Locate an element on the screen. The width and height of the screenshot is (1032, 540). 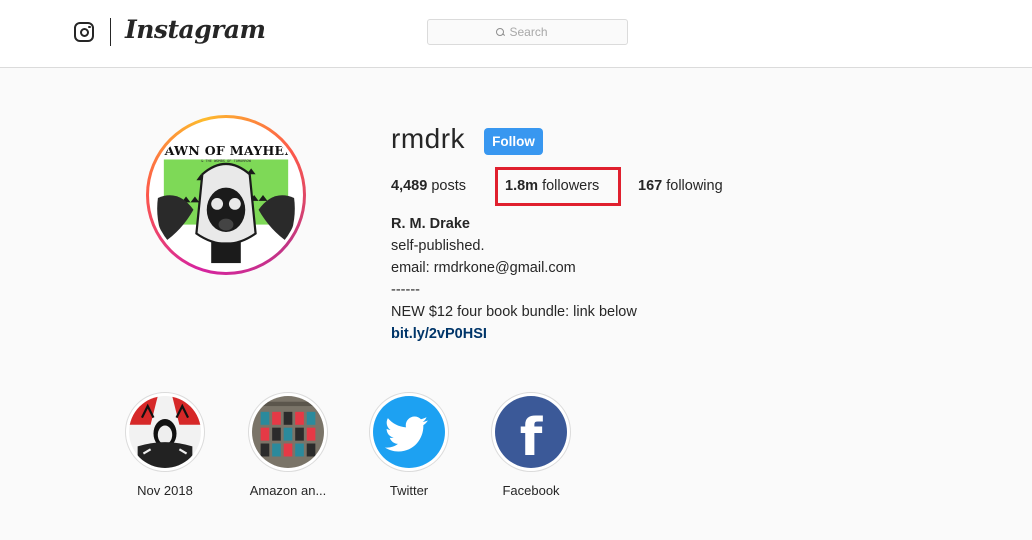
posts-count: 4,489 posts is located at coordinates (428, 186).